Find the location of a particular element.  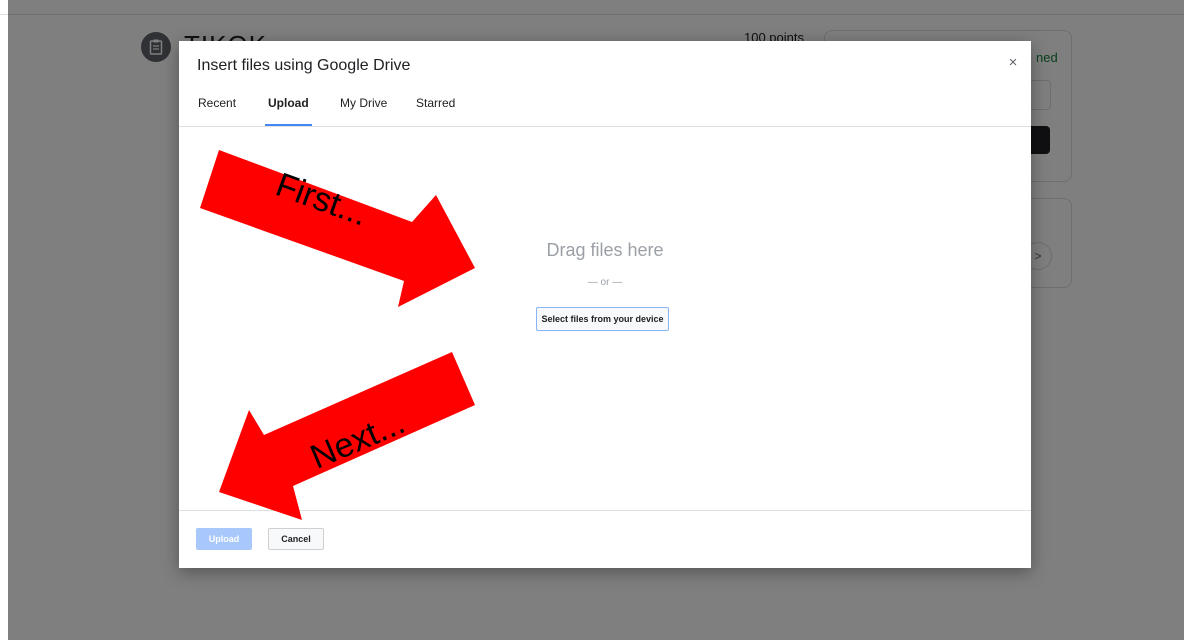

close-icon: × is located at coordinates (1013, 63).